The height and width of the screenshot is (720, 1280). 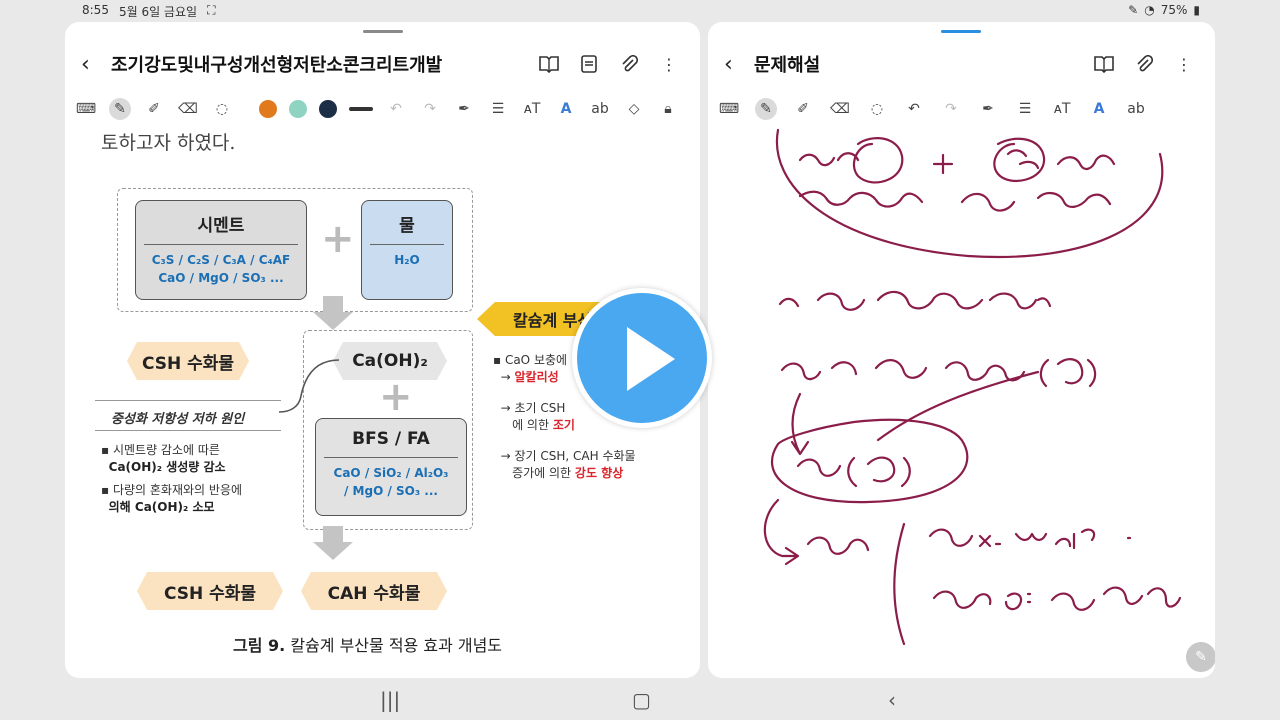 I want to click on pane-drag-handle, so click(x=383, y=31).